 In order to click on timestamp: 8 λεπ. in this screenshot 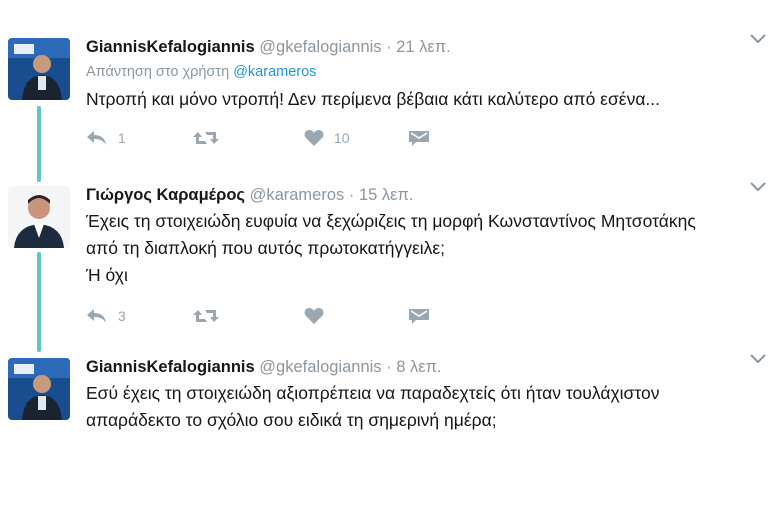, I will do `click(418, 367)`.